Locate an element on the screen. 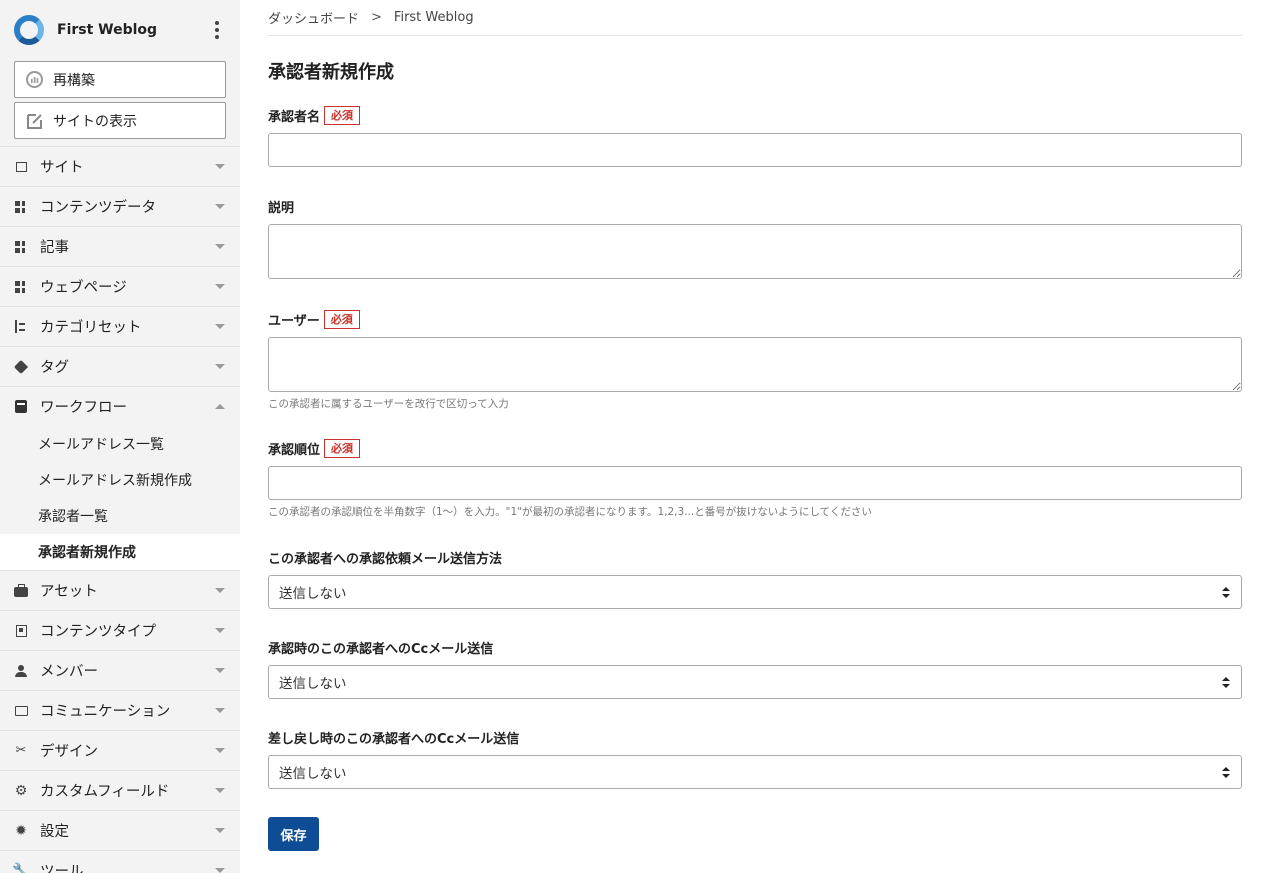 This screenshot has width=1267, height=873. request-mail-selected-value: 送信しない is located at coordinates (313, 594).